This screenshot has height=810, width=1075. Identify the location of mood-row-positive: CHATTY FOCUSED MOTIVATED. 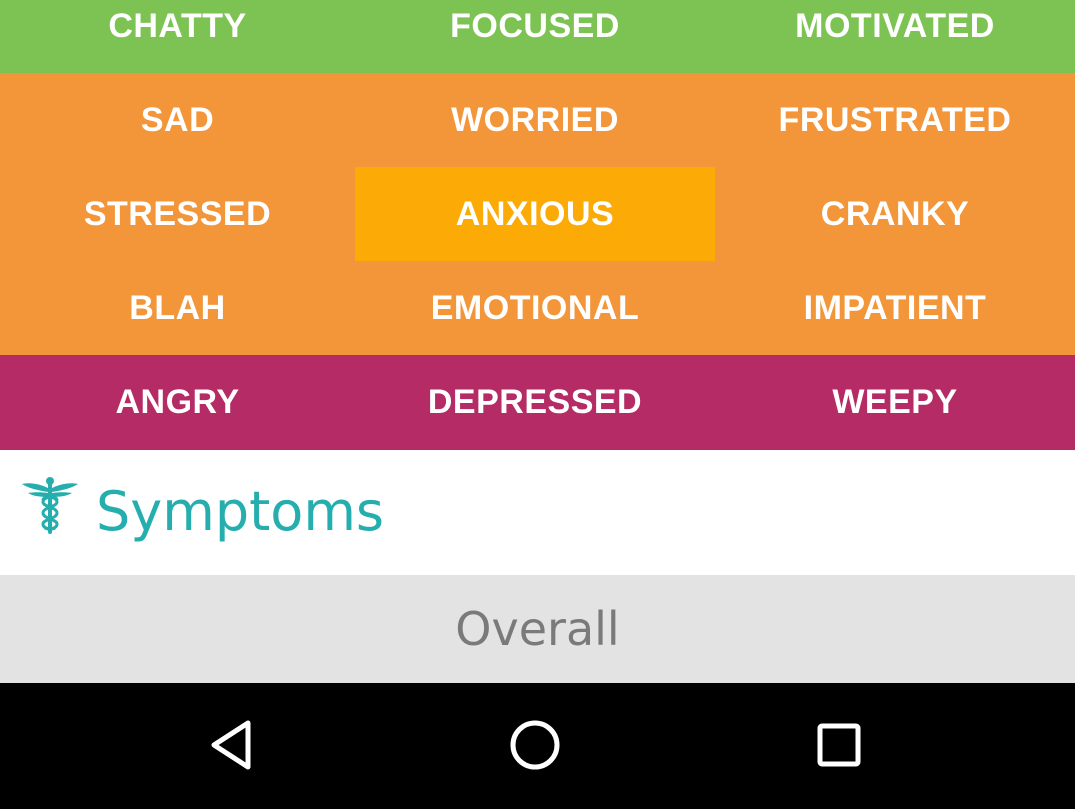
(537, 36).